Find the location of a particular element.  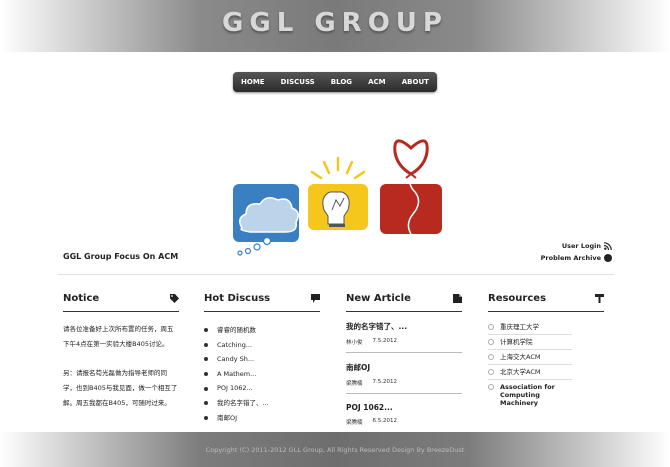

article-item: 我的名字错了、... 林小俊 7.5.2012 is located at coordinates (404, 337).